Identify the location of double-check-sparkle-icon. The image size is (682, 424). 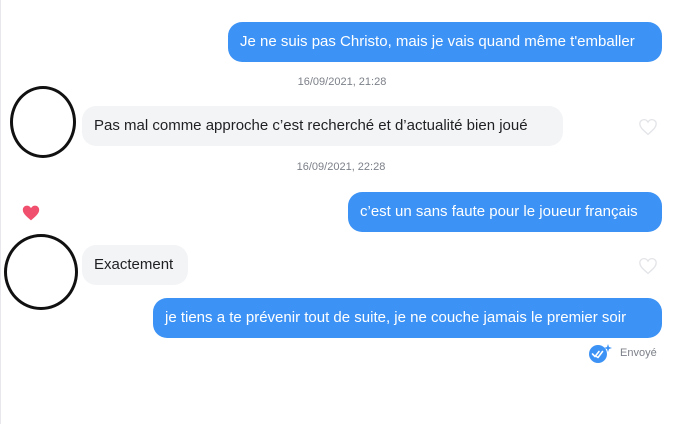
(600, 353).